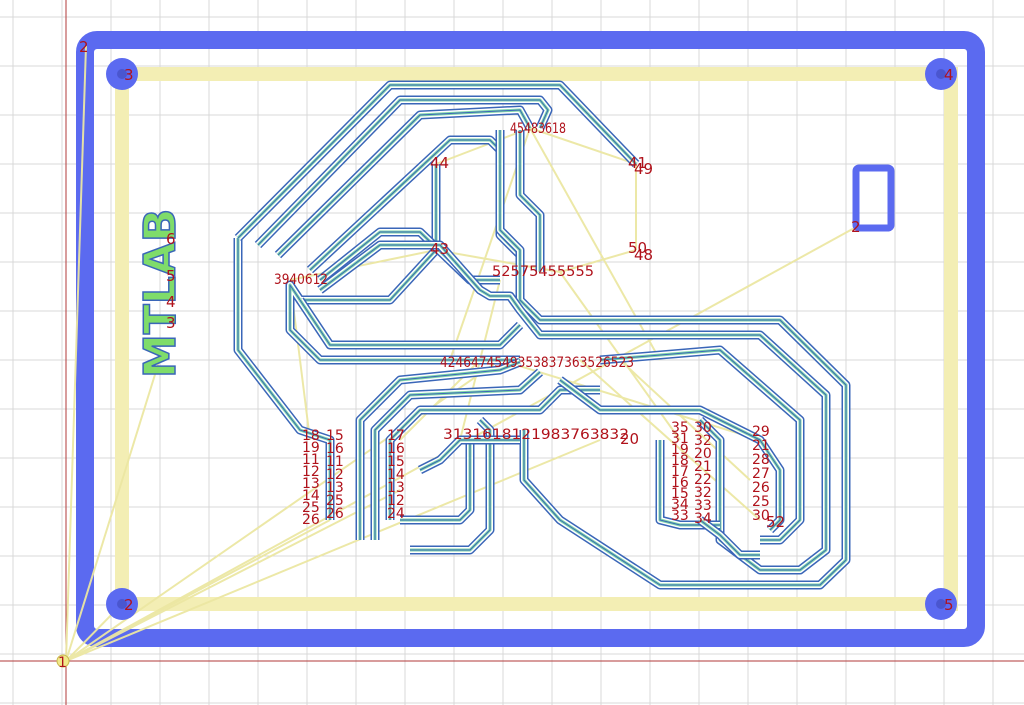 The height and width of the screenshot is (705, 1024). Describe the element at coordinates (538, 129) in the screenshot. I see `pin-cluster-label: 45483618` at that location.